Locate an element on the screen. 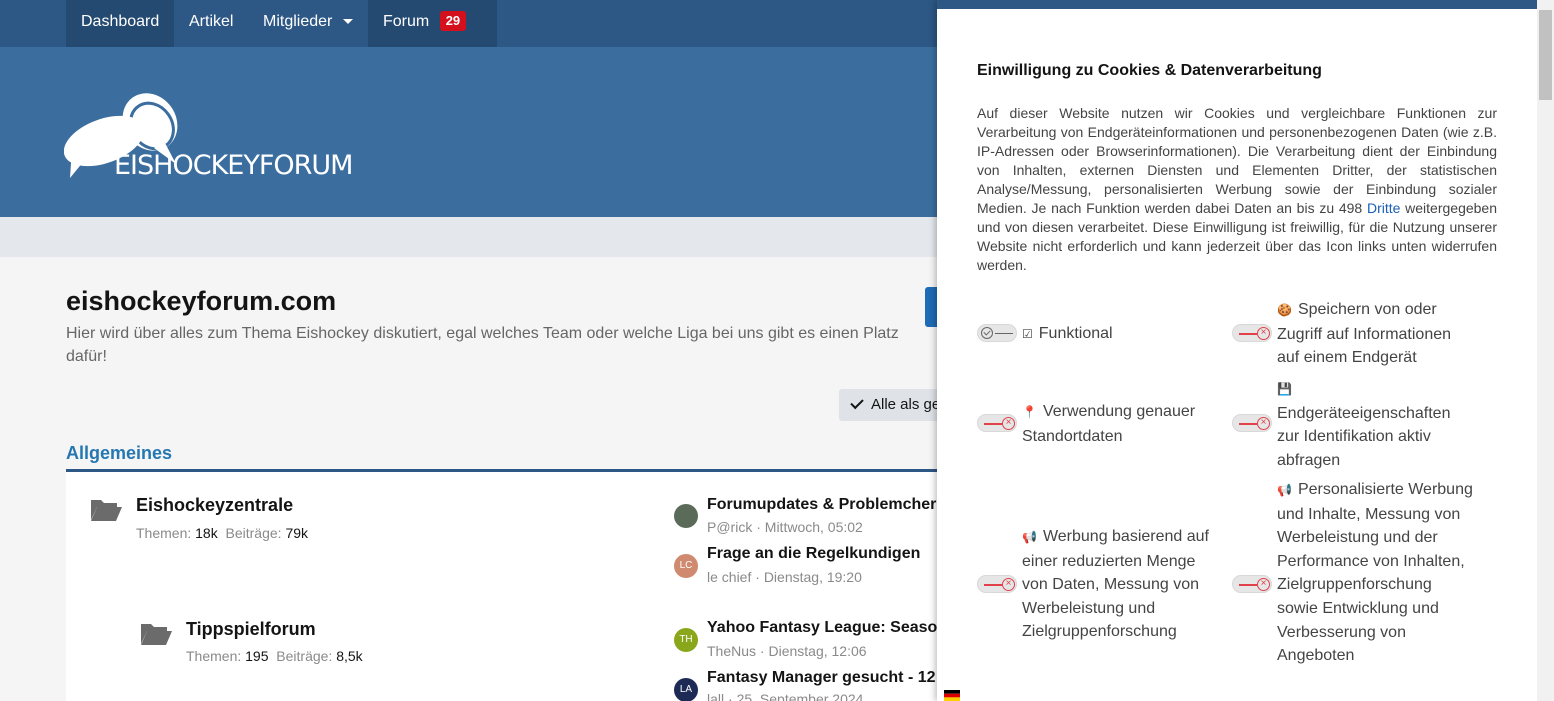  themen-count: 18k is located at coordinates (206, 533).